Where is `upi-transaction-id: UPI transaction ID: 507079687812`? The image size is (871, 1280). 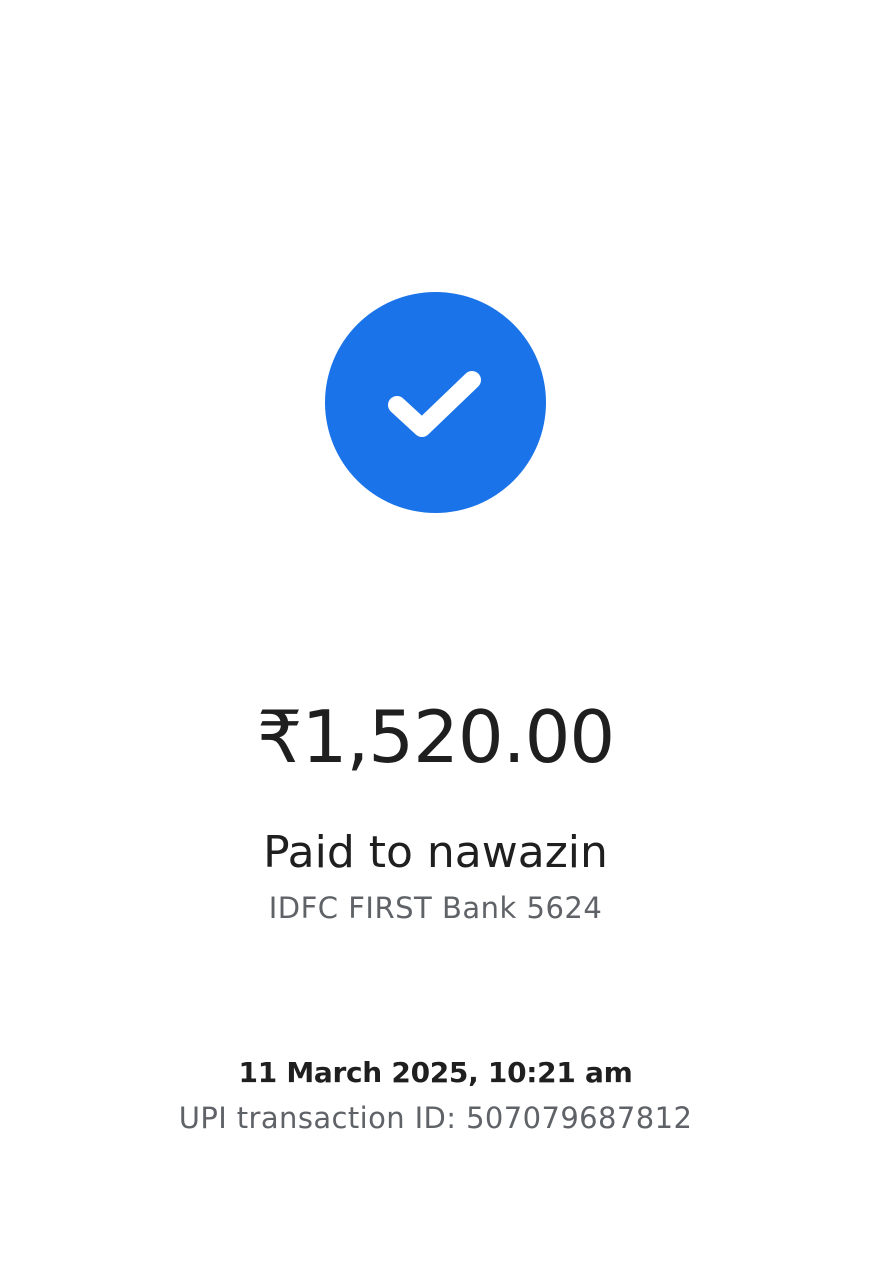
upi-transaction-id: UPI transaction ID: 507079687812 is located at coordinates (435, 1118).